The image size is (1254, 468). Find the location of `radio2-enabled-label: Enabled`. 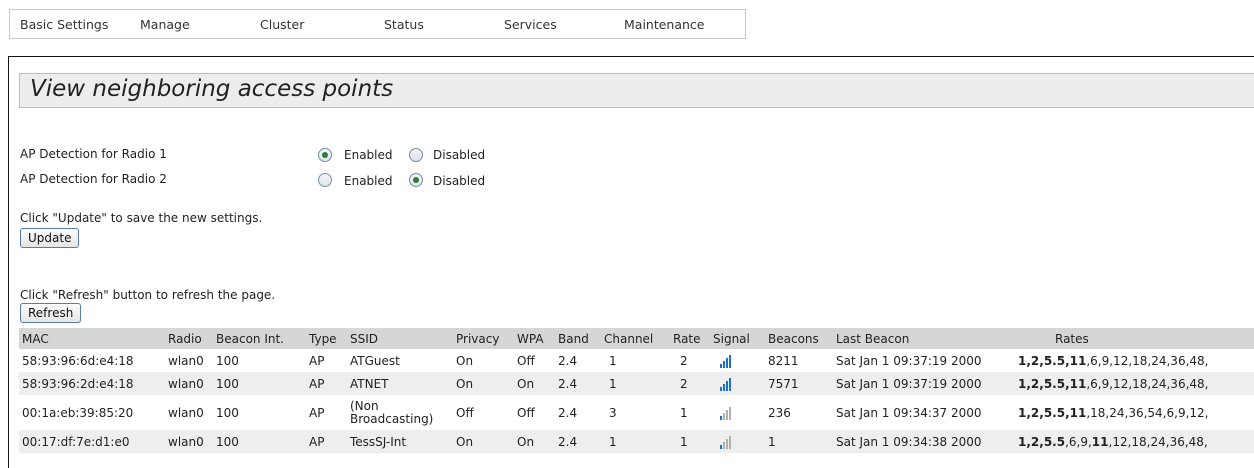

radio2-enabled-label: Enabled is located at coordinates (368, 181).